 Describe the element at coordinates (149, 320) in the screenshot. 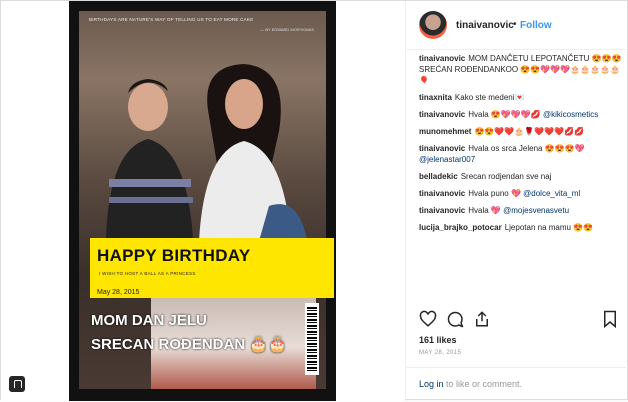

I see `photo-overlay-line1: MOM DAN JELU` at that location.